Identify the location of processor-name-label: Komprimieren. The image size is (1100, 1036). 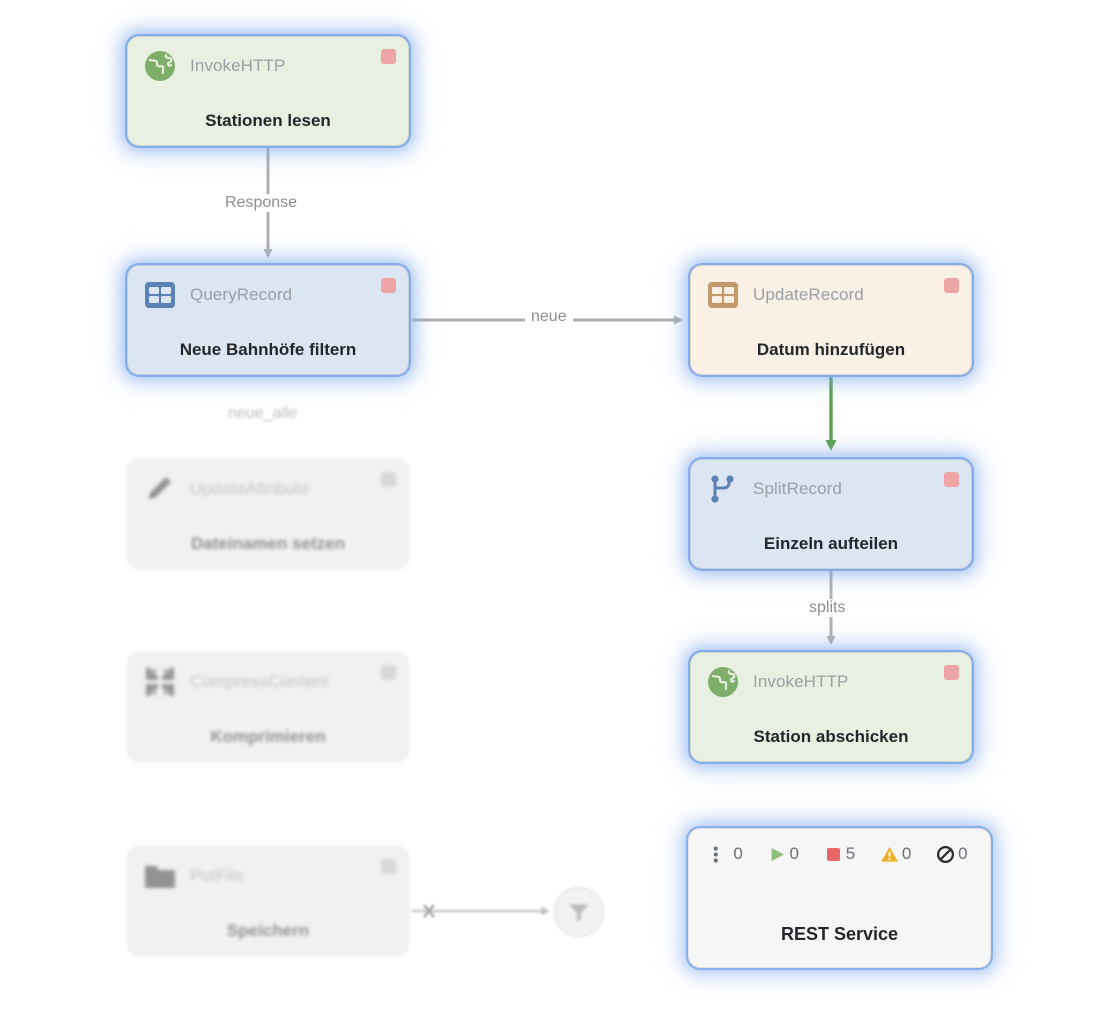
(268, 736).